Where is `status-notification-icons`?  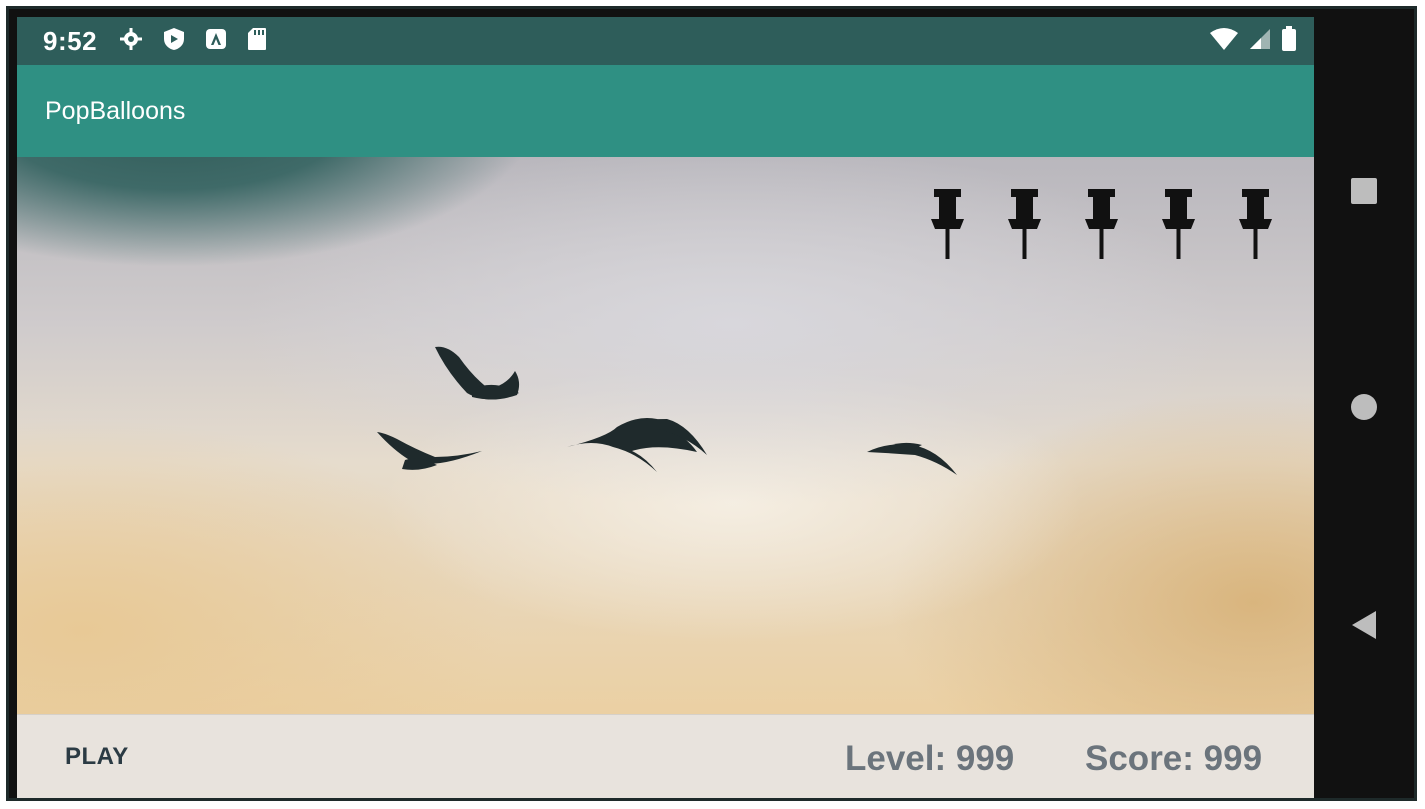
status-notification-icons is located at coordinates (193, 41).